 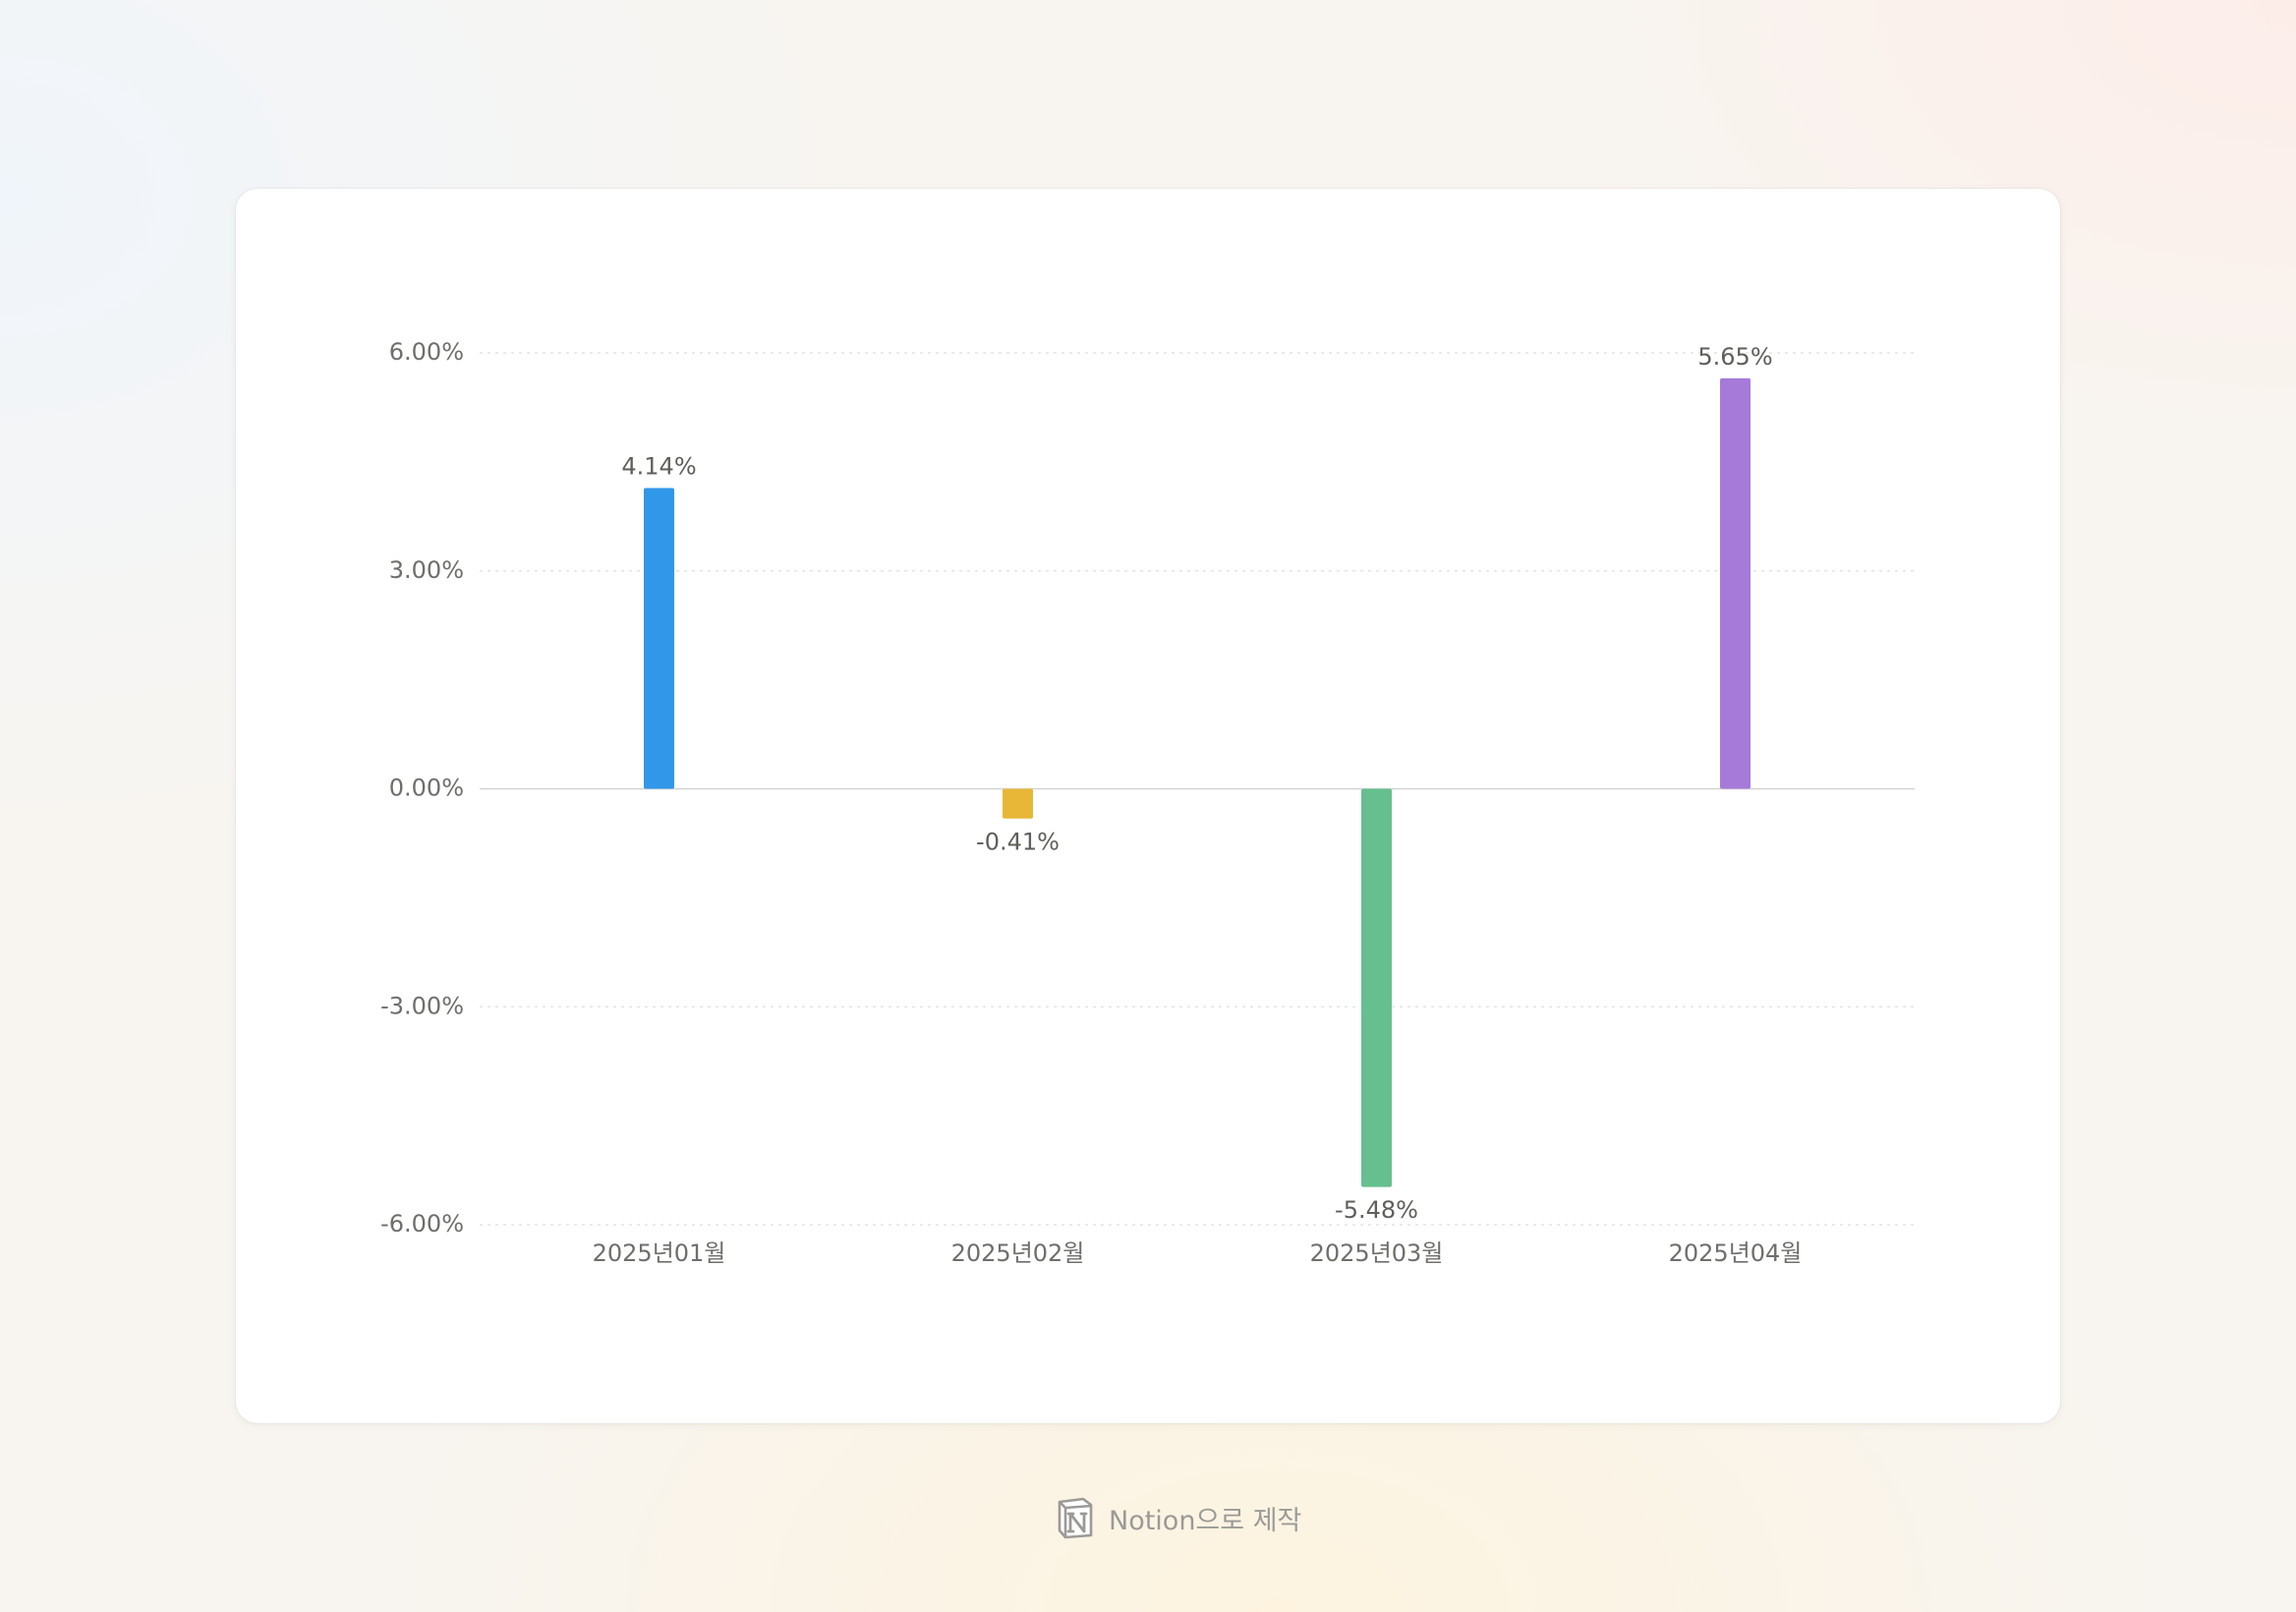 What do you see at coordinates (427, 352) in the screenshot?
I see `y-tick-label: 6.00%` at bounding box center [427, 352].